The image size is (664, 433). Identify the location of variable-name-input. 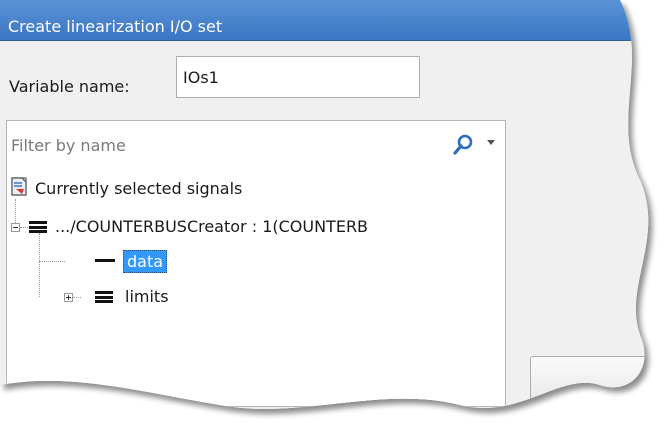
(298, 77).